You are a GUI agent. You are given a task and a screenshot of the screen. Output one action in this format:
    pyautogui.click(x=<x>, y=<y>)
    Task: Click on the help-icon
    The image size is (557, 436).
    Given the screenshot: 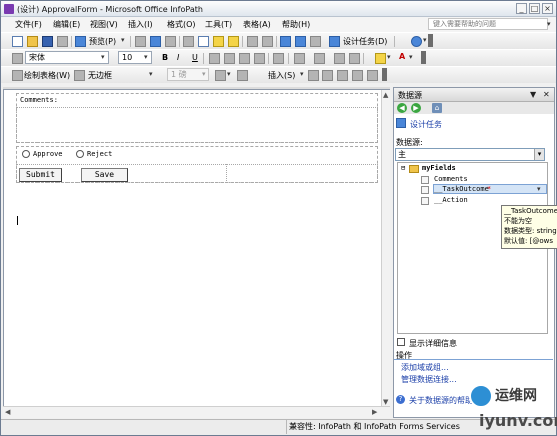 What is the action you would take?
    pyautogui.click(x=416, y=41)
    